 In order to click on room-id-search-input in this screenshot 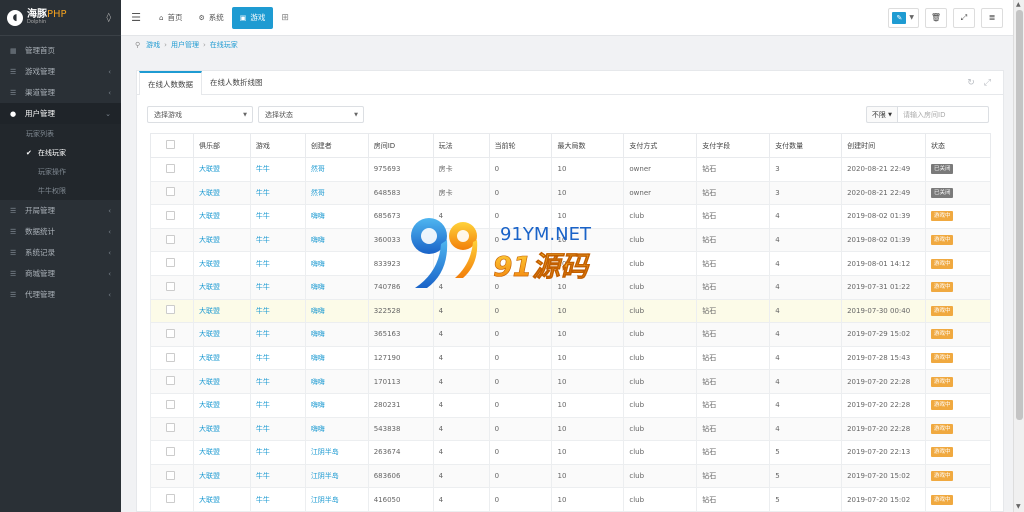, I will do `click(943, 114)`.